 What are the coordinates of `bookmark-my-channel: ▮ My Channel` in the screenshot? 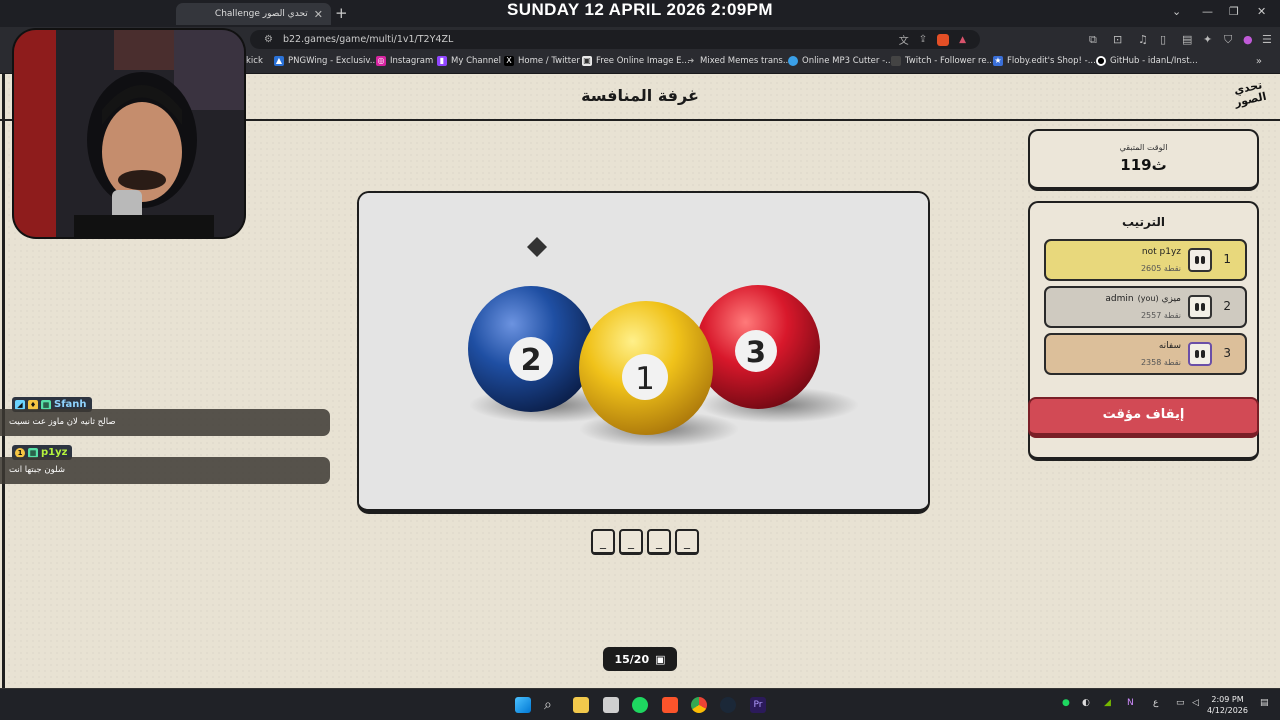 It's located at (469, 61).